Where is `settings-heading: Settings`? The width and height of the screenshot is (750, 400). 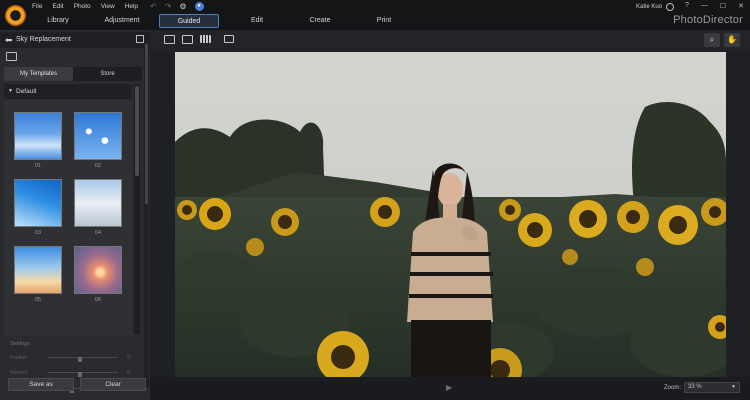 settings-heading: Settings is located at coordinates (20, 344).